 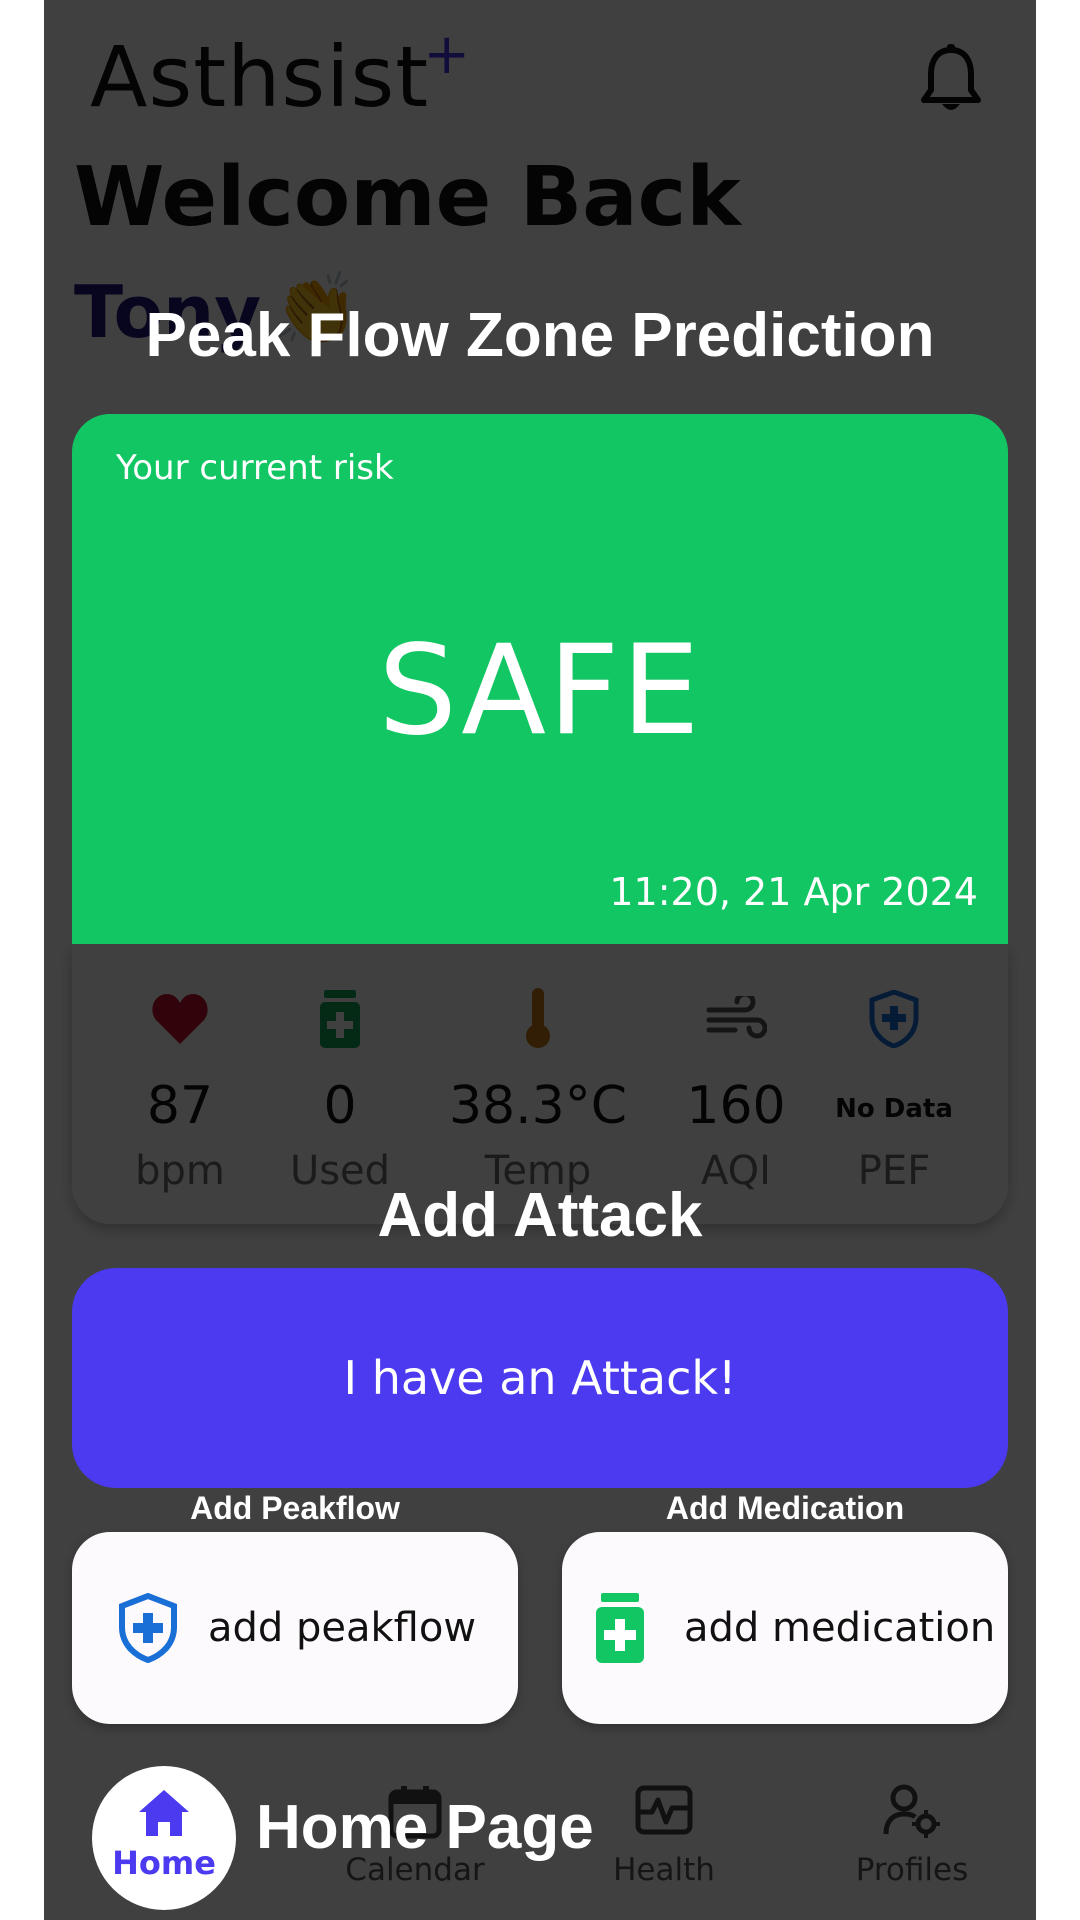 I want to click on medication-used-stat: 0 Used, so click(x=340, y=1089).